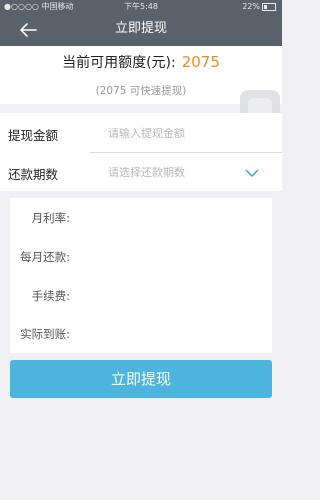  I want to click on quota-amount: 2075, so click(200, 62).